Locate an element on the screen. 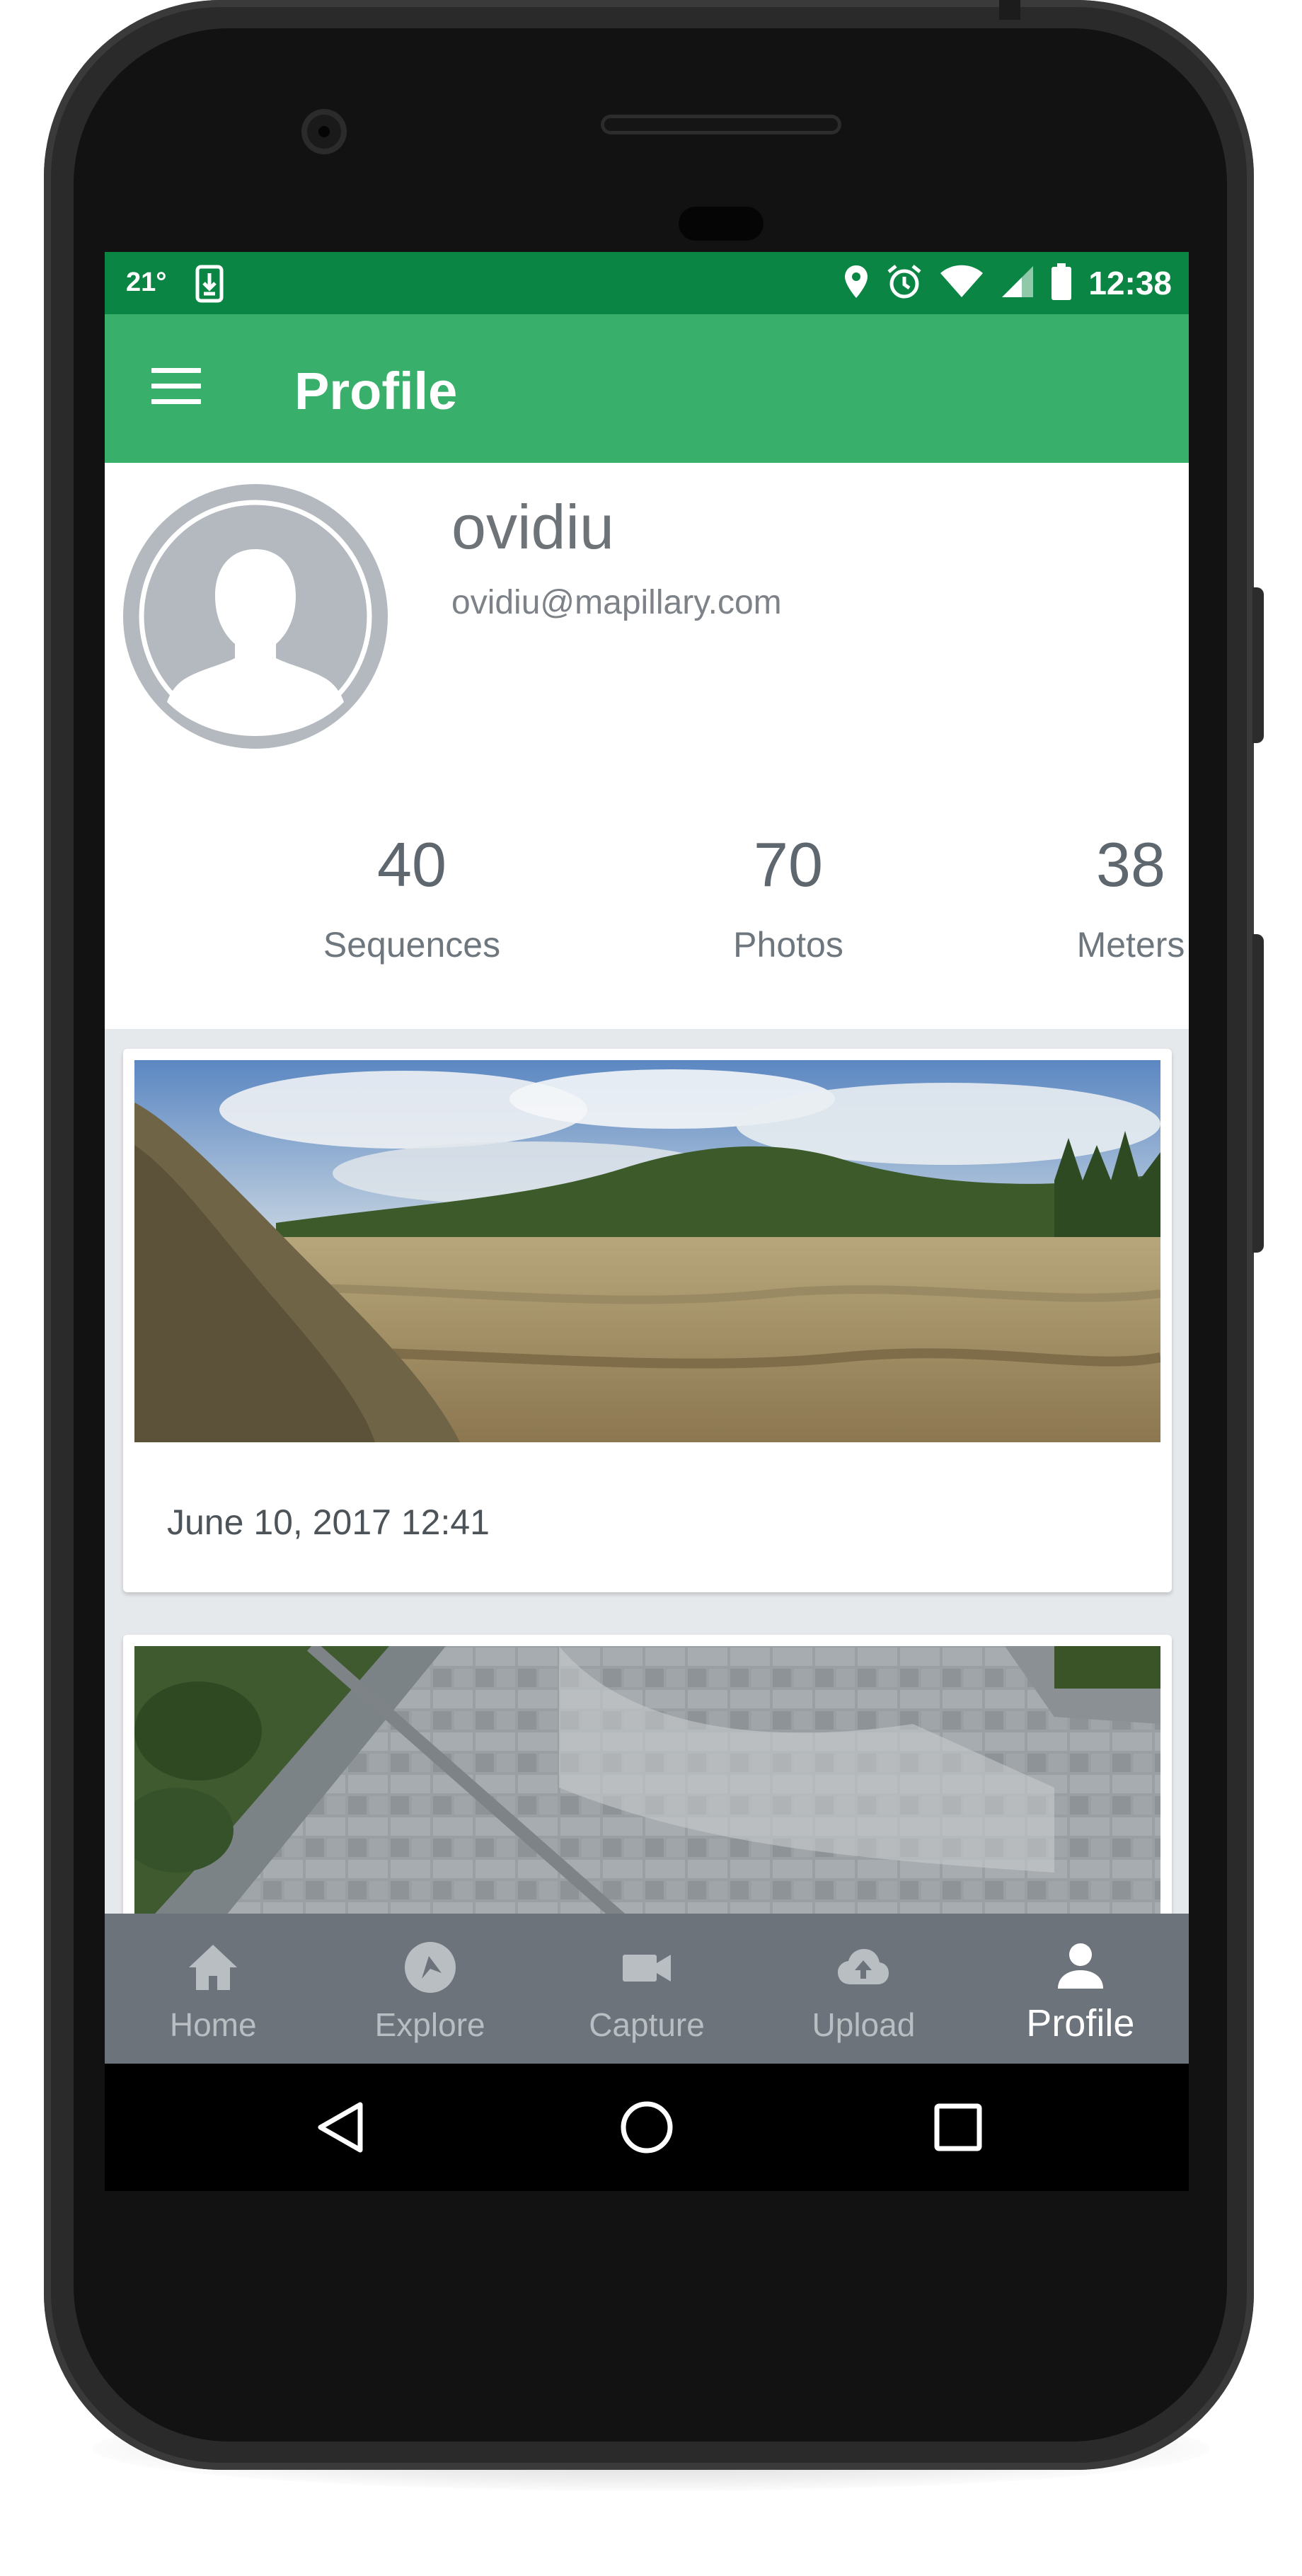 Image resolution: width=1302 pixels, height=2576 pixels. front-camera is located at coordinates (324, 131).